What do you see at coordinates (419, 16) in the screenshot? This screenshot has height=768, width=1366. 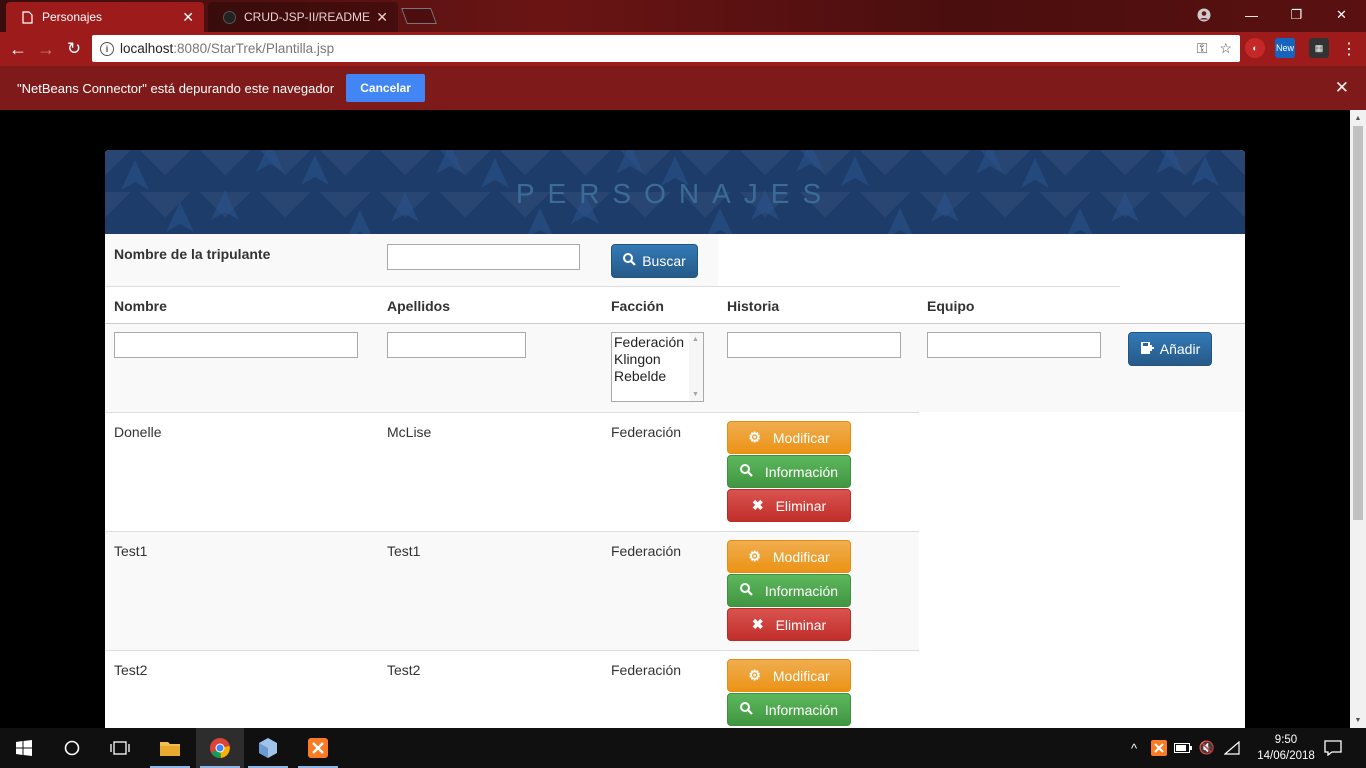 I see `new-tab-button` at bounding box center [419, 16].